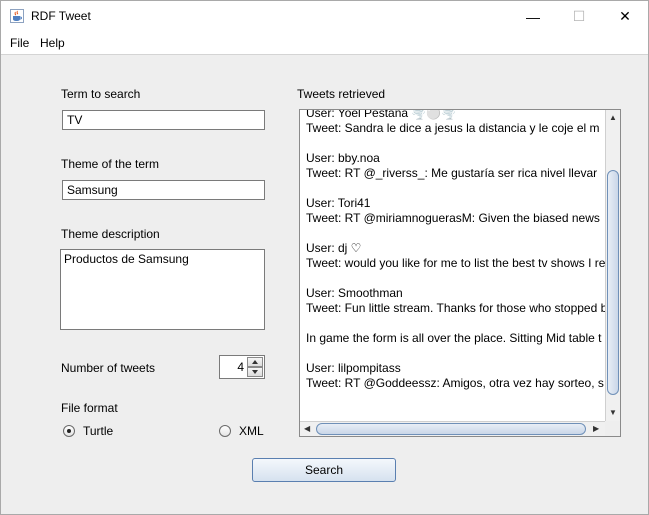  What do you see at coordinates (334, 248) in the screenshot?
I see `tweet-line: User: dj ♡` at bounding box center [334, 248].